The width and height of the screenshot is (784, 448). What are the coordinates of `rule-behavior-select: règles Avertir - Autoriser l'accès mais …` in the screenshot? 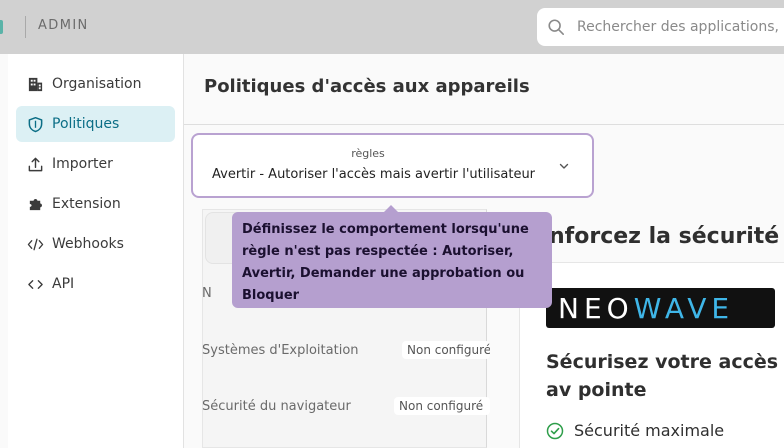 It's located at (392, 165).